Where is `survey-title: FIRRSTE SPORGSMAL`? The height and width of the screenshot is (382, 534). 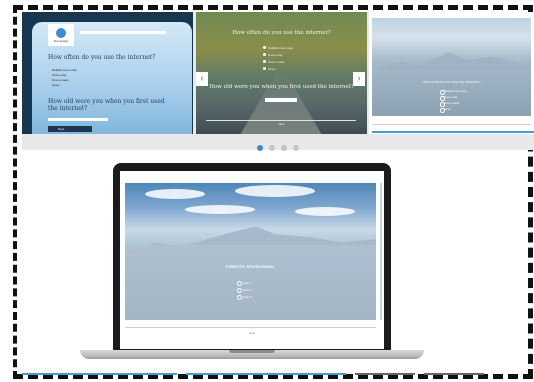 survey-title: FIRRSTE SPORGSMAL is located at coordinates (250, 266).